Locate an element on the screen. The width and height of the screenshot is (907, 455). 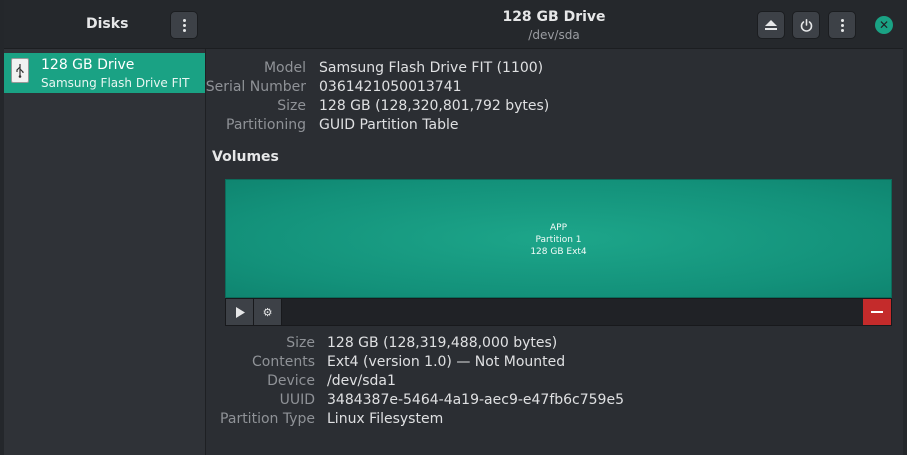
uuid-label: UUID is located at coordinates (297, 400).